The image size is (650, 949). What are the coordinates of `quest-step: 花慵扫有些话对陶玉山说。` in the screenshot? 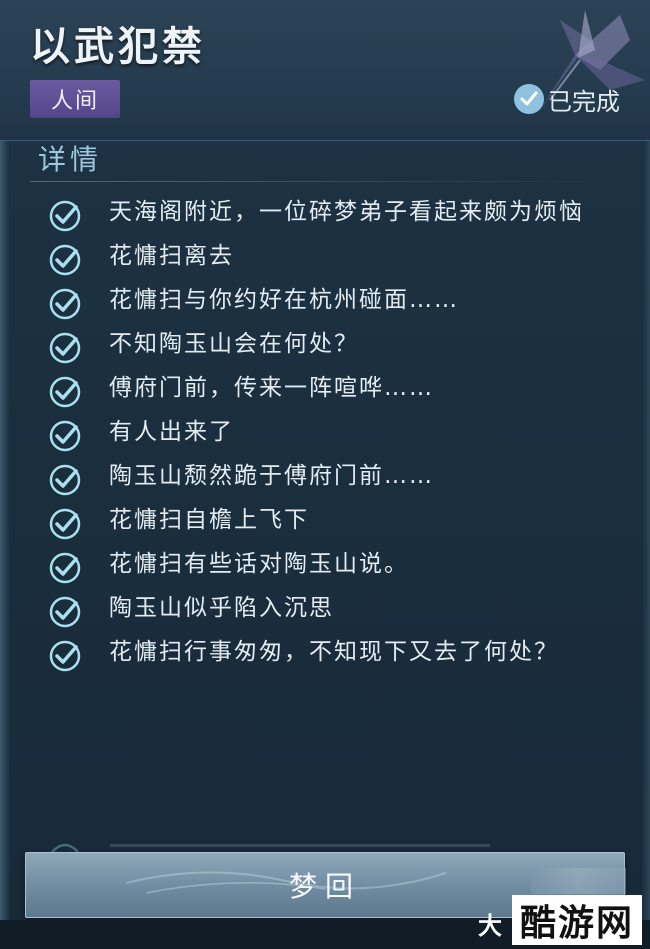 It's located at (338, 564).